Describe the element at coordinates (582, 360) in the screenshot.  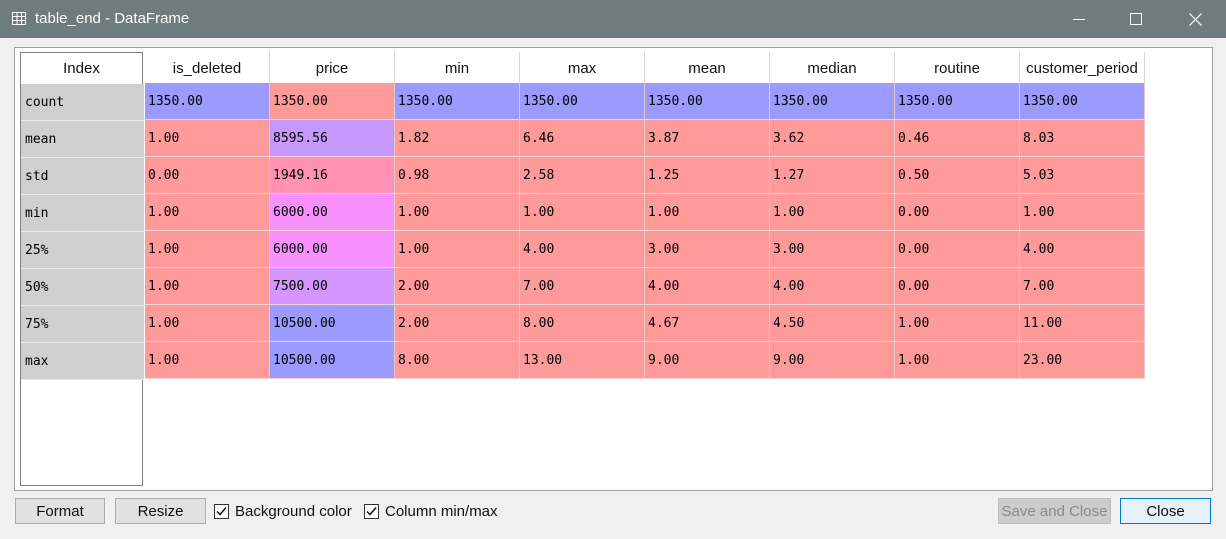
I see `table-cell: 13.00` at that location.